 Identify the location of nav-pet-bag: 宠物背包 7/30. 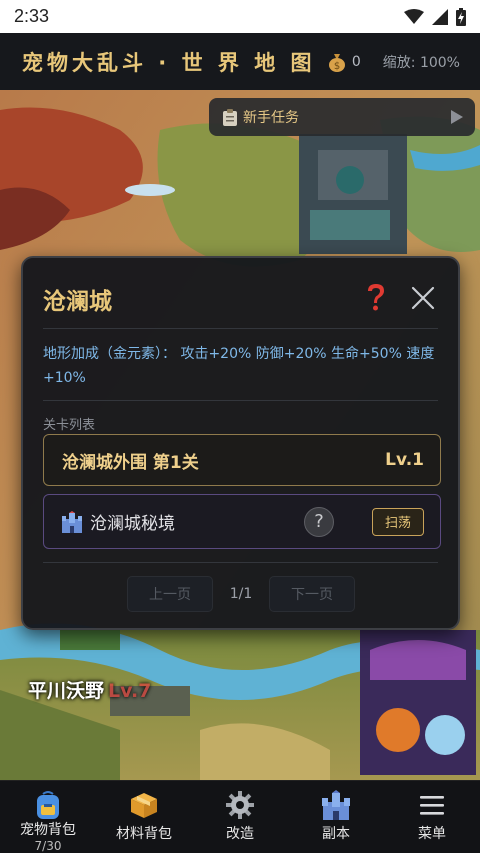
(48, 817).